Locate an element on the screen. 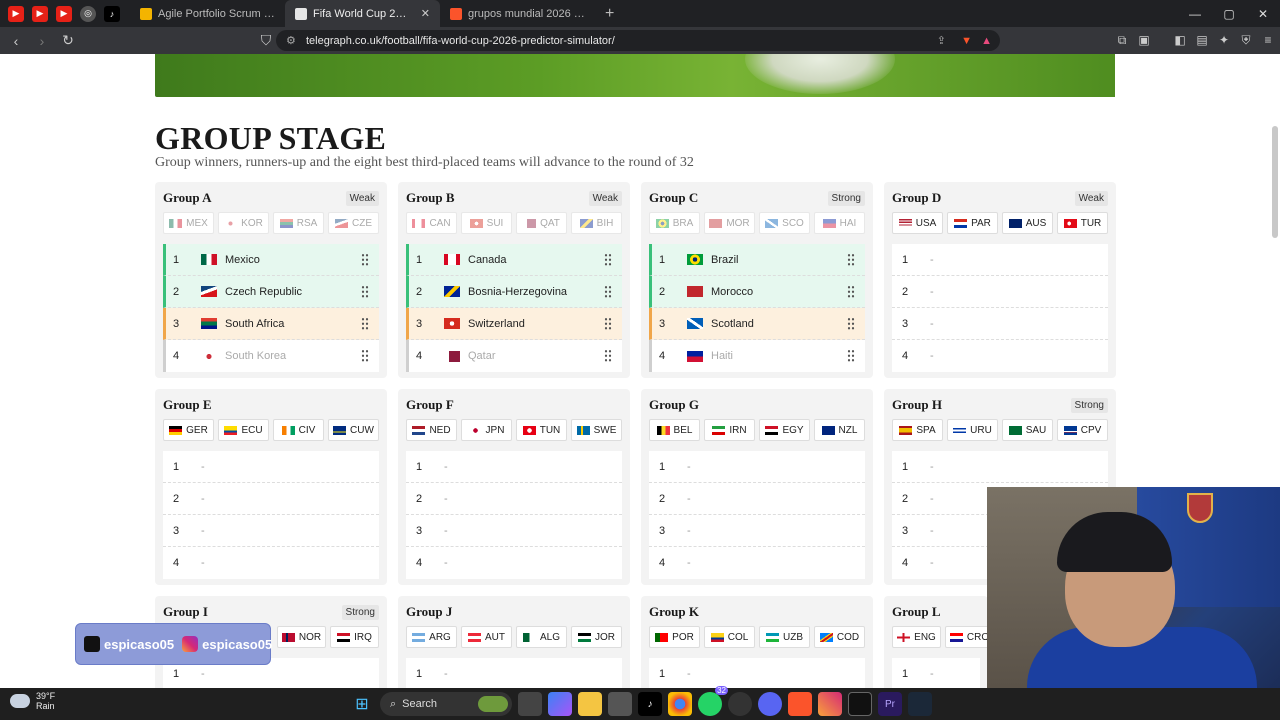 The height and width of the screenshot is (720, 1280). vpn-icon: ⛨ is located at coordinates (1246, 40).